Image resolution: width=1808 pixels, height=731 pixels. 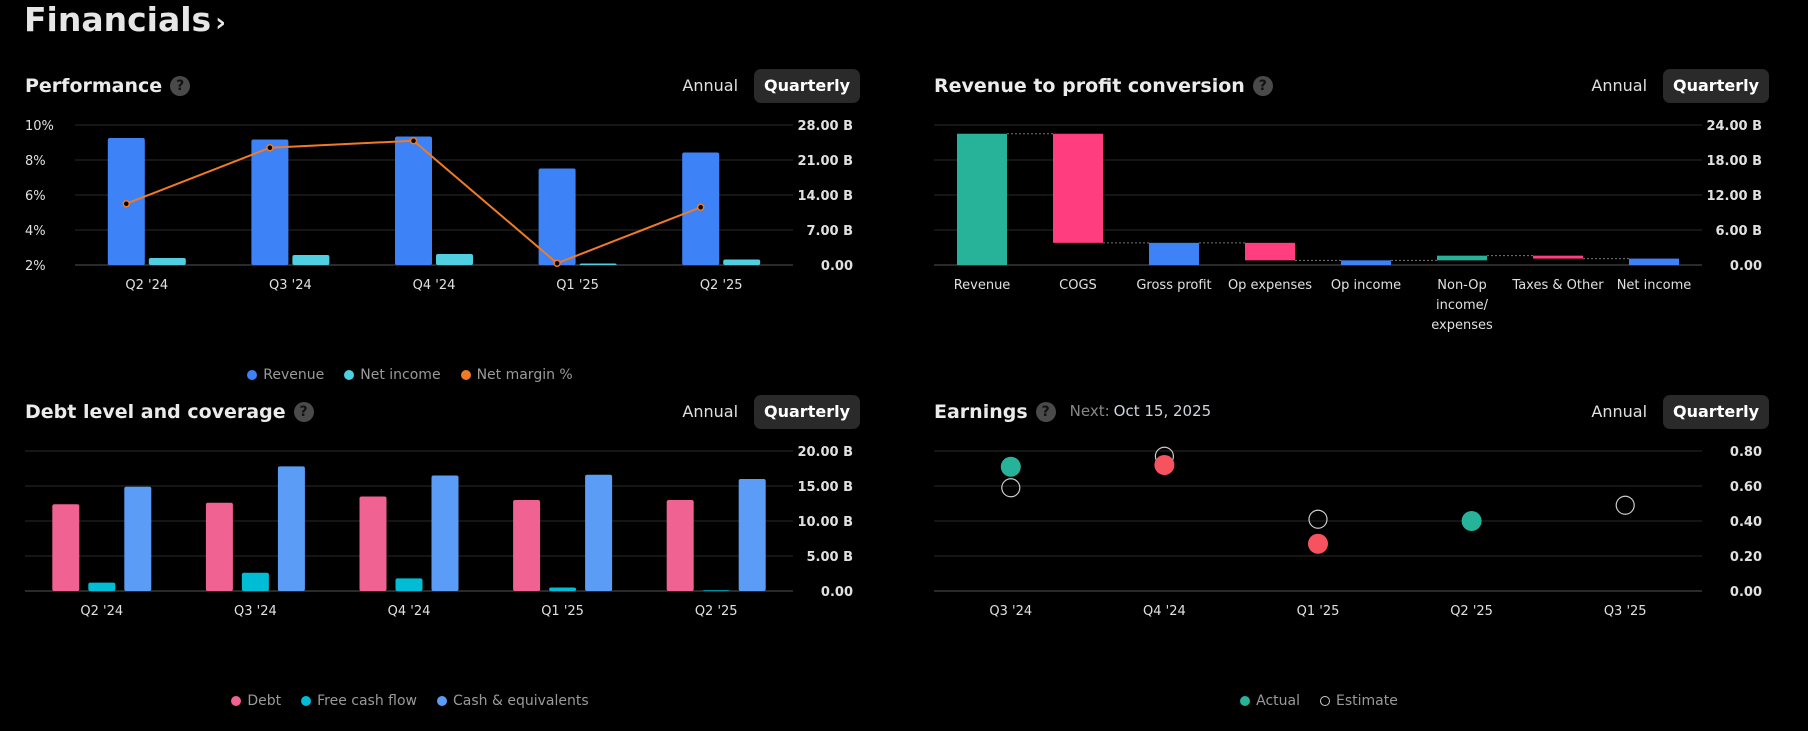 I want to click on debt-title-text: Debt level and coverage, so click(x=155, y=412).